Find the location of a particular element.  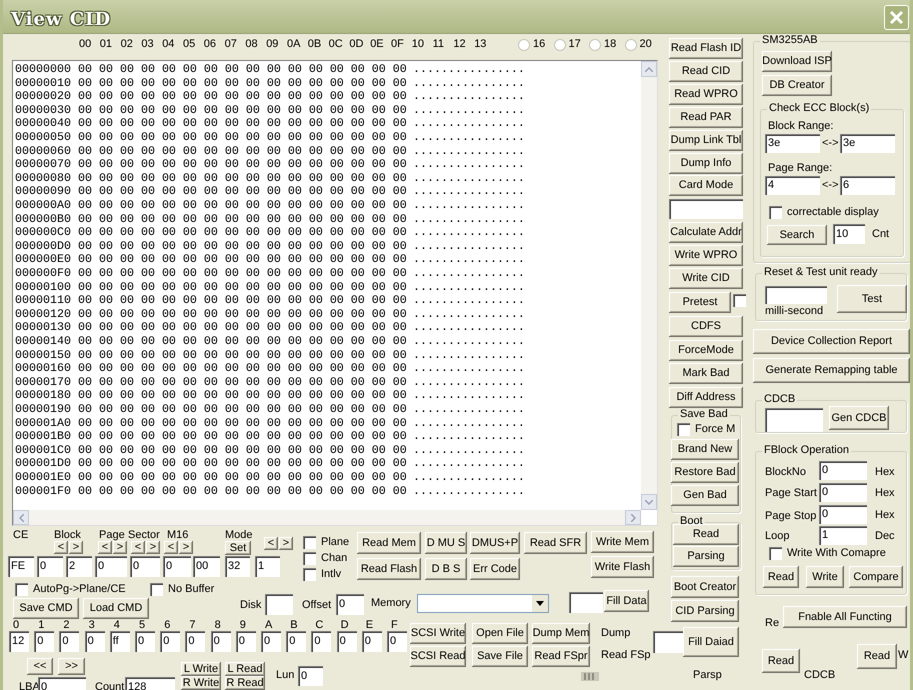

checkbox: correctable display is located at coordinates (824, 212).